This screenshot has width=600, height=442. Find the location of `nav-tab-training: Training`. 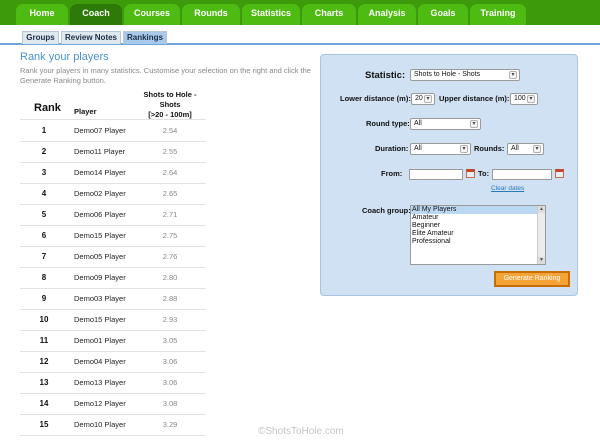

nav-tab-training: Training is located at coordinates (498, 14).